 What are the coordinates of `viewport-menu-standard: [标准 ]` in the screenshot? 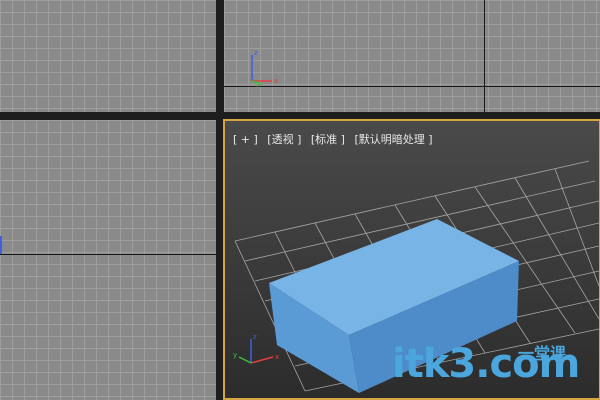 It's located at (328, 139).